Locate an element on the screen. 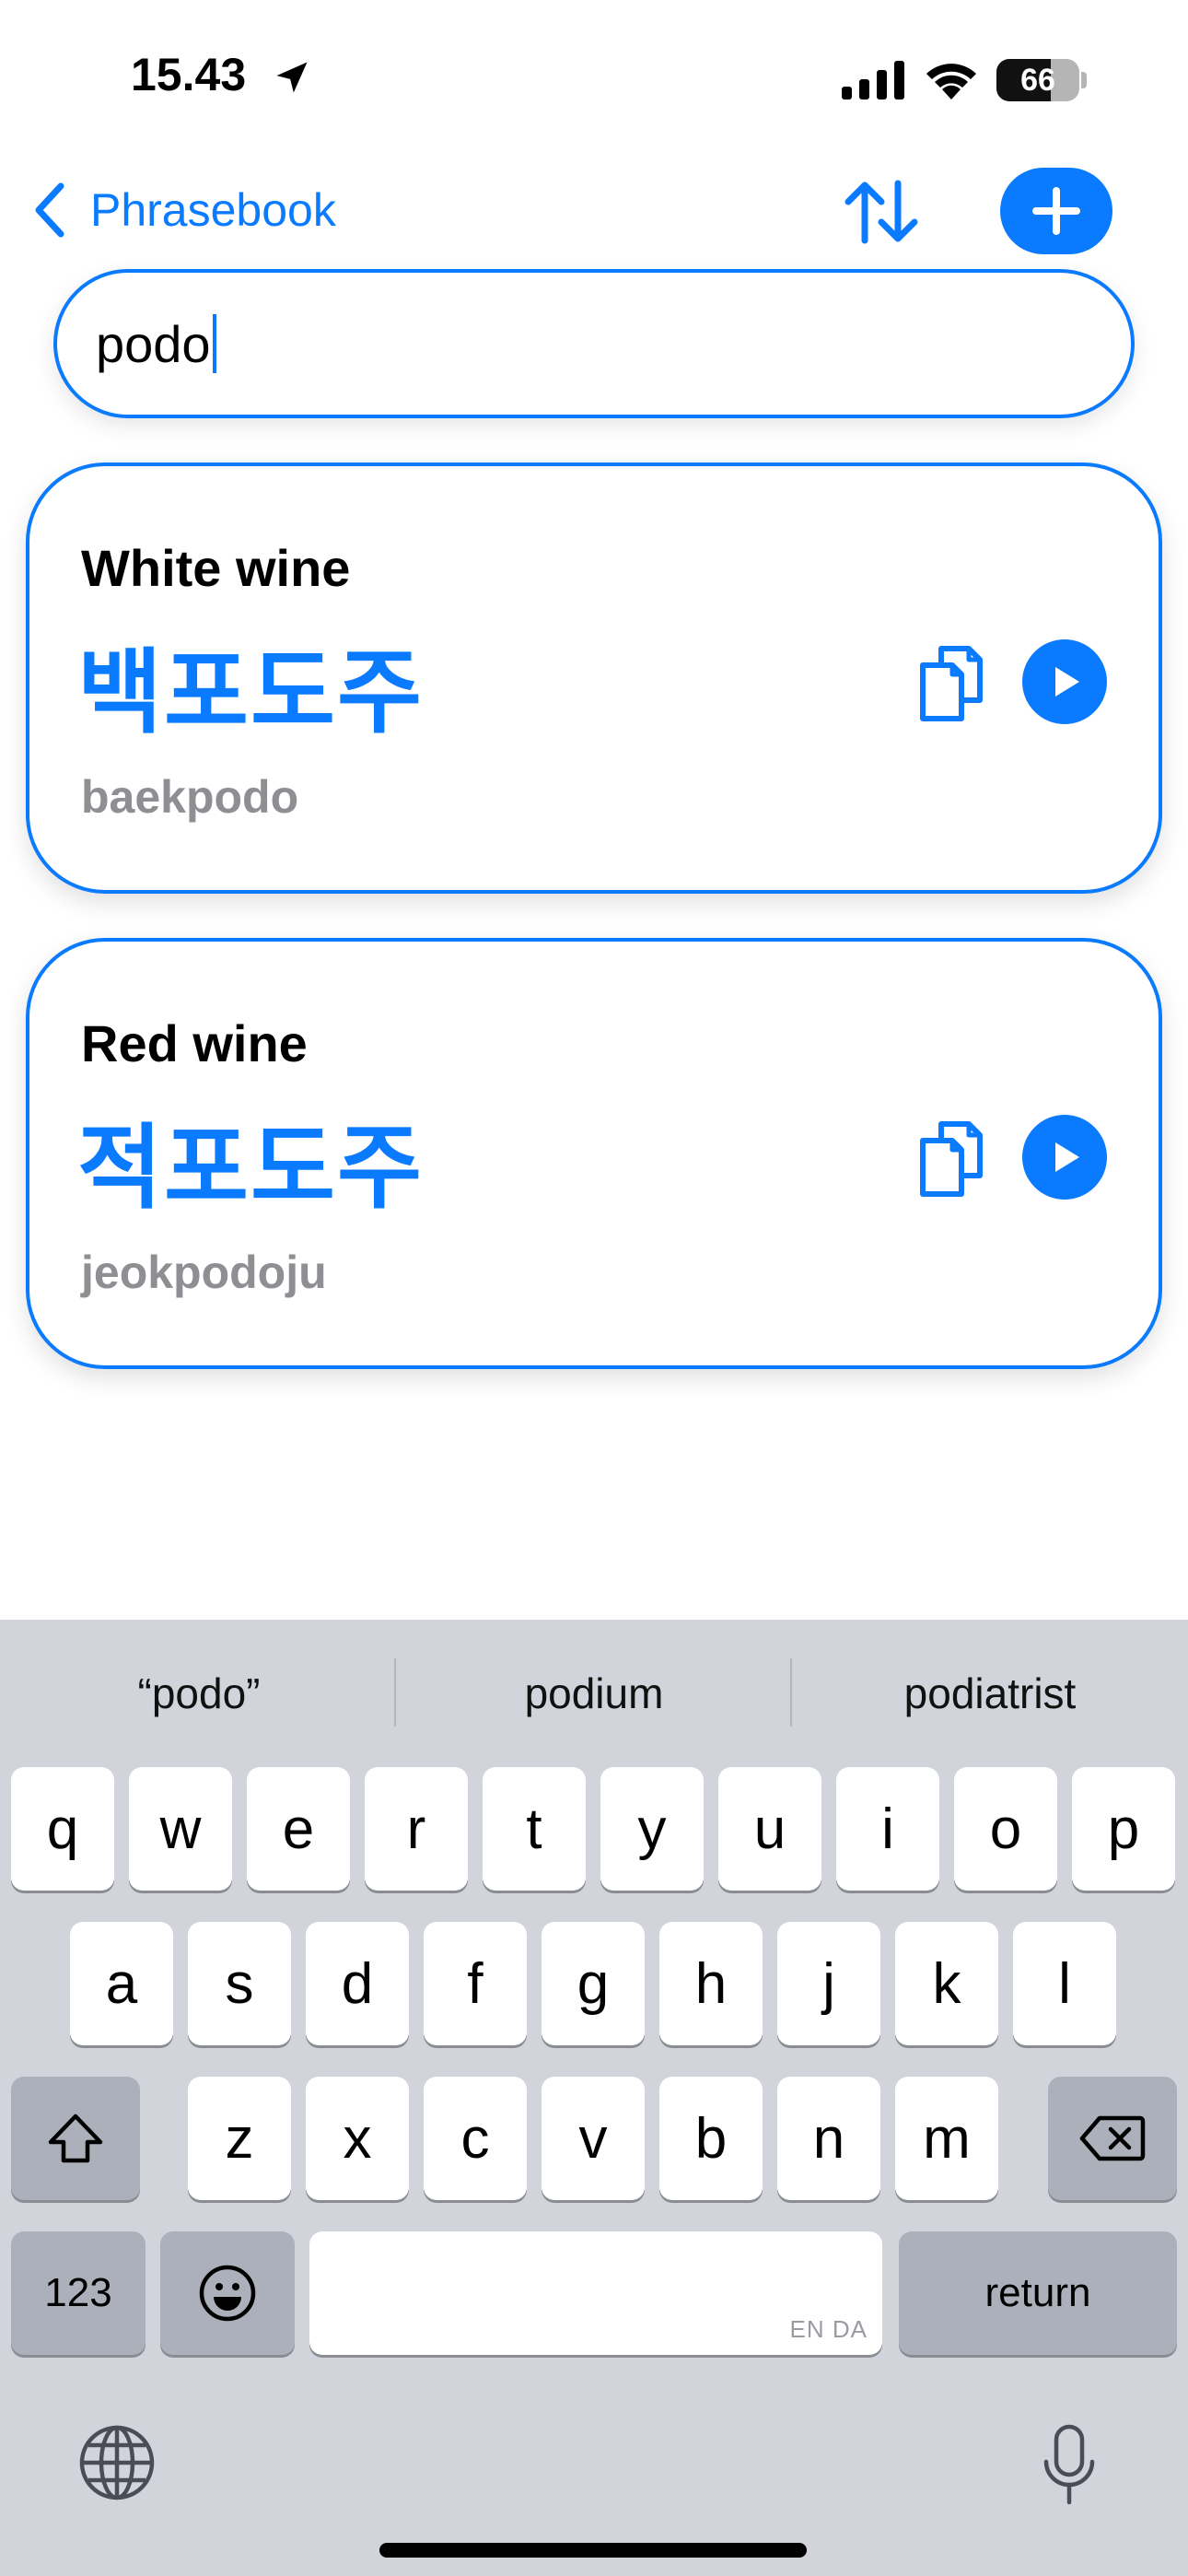 The height and width of the screenshot is (2576, 1188). numbers-key-label: 123 is located at coordinates (78, 2292).